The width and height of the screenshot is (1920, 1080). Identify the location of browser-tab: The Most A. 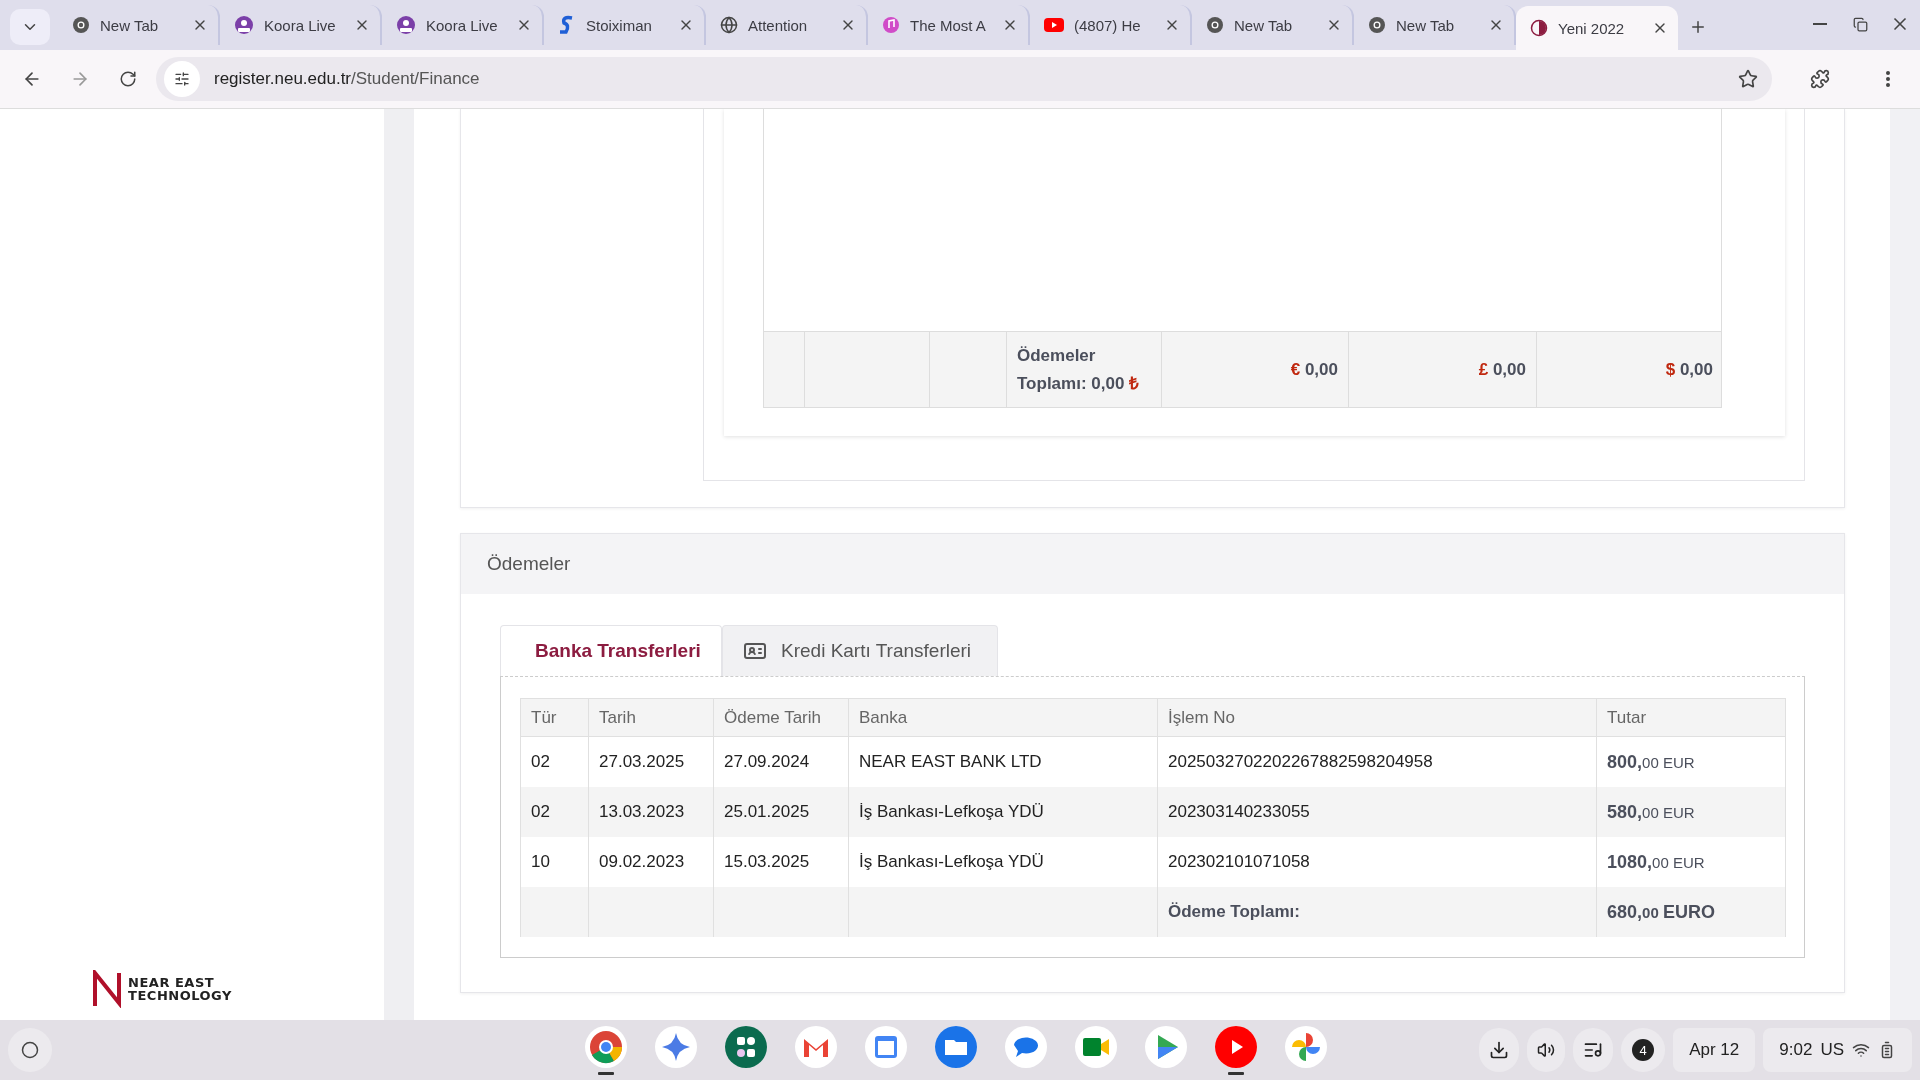
(949, 25).